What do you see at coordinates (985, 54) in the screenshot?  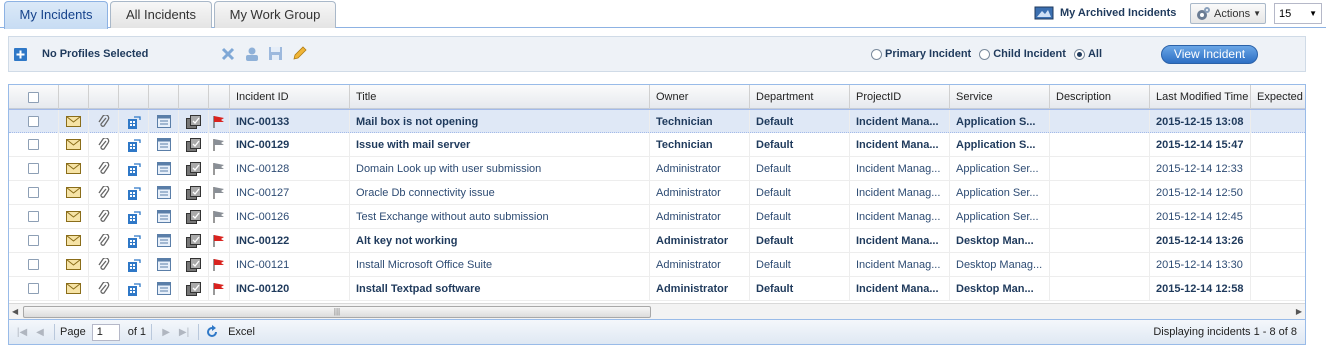 I see `radio-child` at bounding box center [985, 54].